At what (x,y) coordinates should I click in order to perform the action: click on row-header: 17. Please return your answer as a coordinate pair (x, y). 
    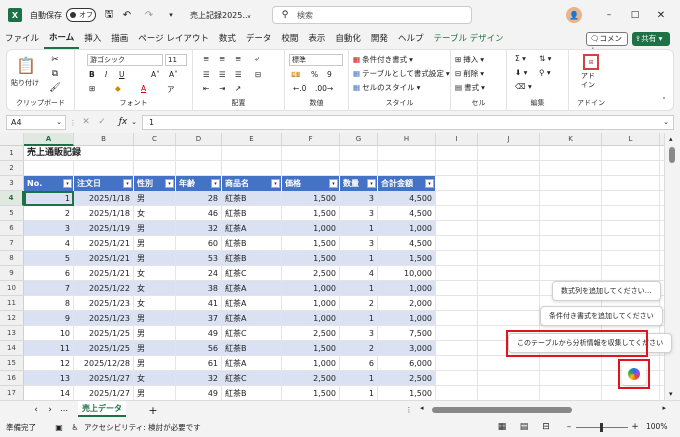
    Looking at the image, I should click on (12, 393).